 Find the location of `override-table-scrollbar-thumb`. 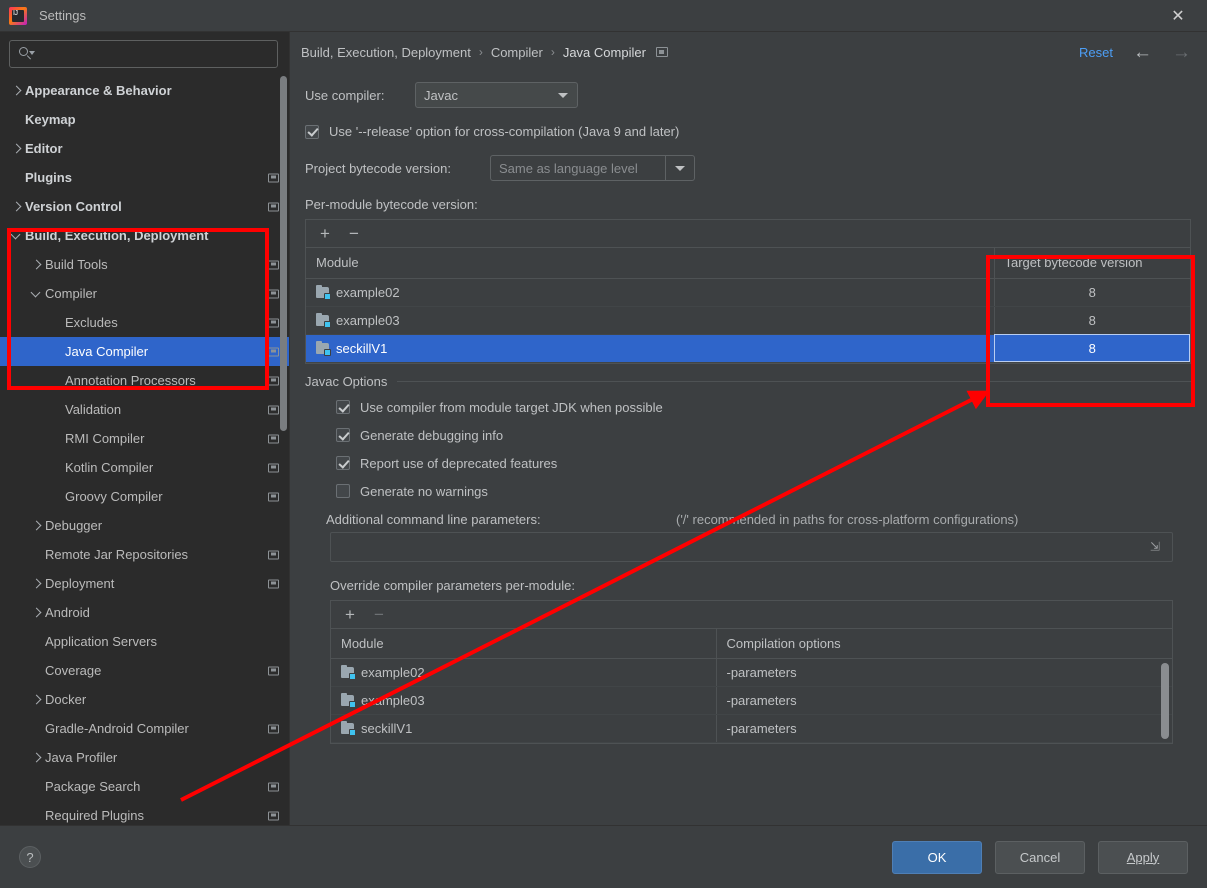

override-table-scrollbar-thumb is located at coordinates (1165, 700).